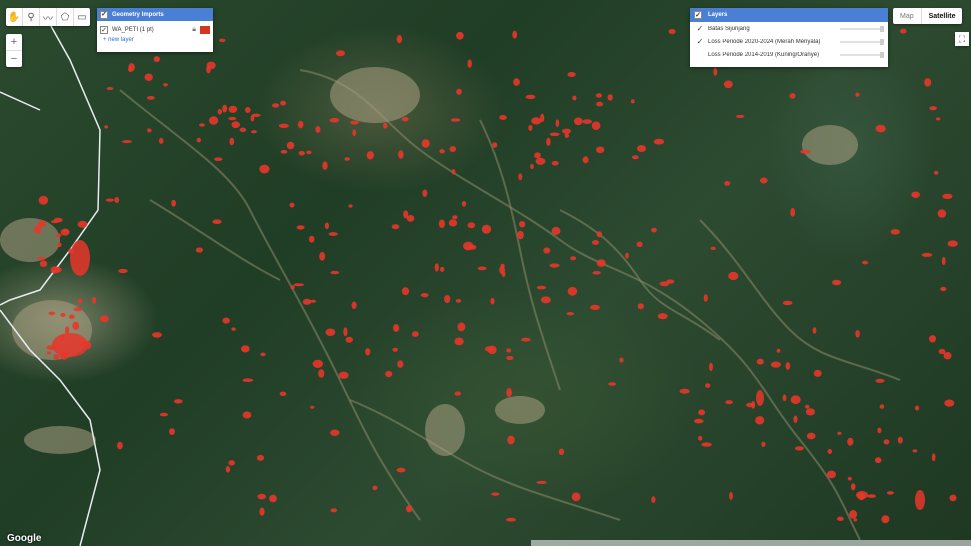 The width and height of the screenshot is (971, 546). Describe the element at coordinates (65, 17) in the screenshot. I see `polygon-icon: ⬠` at that location.